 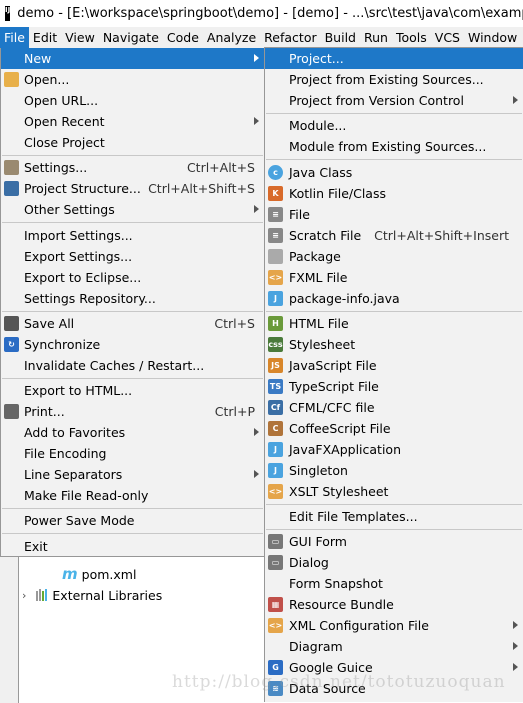 What do you see at coordinates (492, 37) in the screenshot?
I see `menu-window: Window` at bounding box center [492, 37].